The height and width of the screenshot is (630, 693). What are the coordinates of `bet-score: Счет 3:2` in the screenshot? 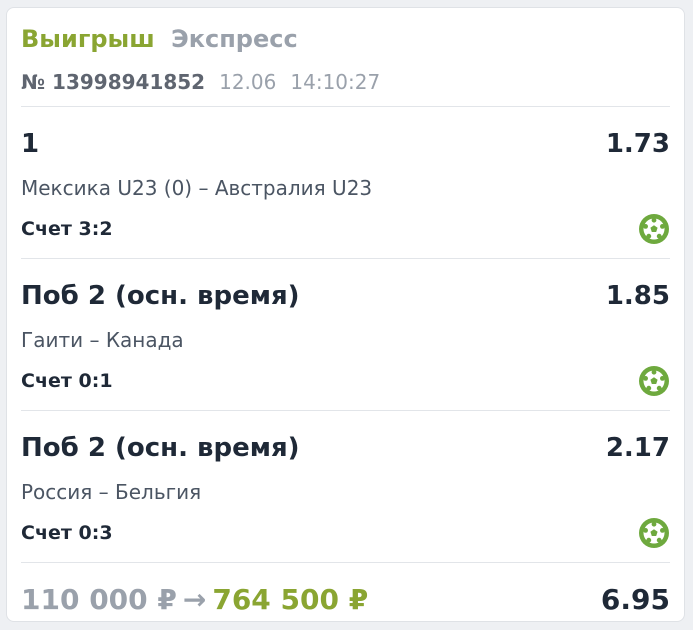 It's located at (67, 229).